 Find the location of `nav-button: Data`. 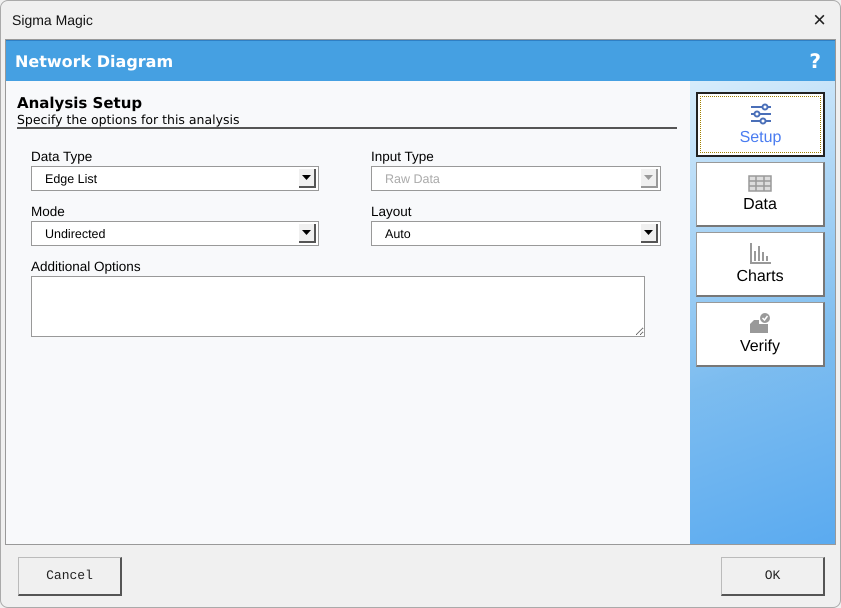

nav-button: Data is located at coordinates (760, 194).